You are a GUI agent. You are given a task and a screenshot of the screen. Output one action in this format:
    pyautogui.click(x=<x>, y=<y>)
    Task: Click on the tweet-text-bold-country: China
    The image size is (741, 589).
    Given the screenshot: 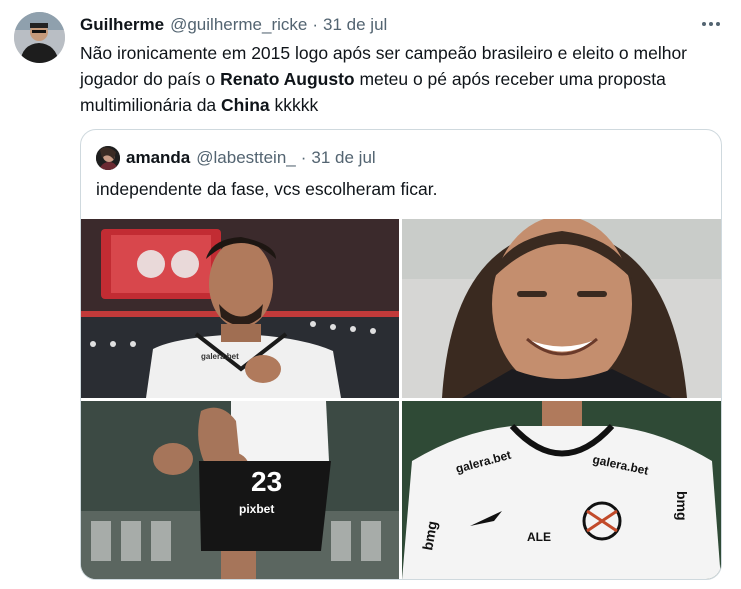 What is the action you would take?
    pyautogui.click(x=245, y=105)
    